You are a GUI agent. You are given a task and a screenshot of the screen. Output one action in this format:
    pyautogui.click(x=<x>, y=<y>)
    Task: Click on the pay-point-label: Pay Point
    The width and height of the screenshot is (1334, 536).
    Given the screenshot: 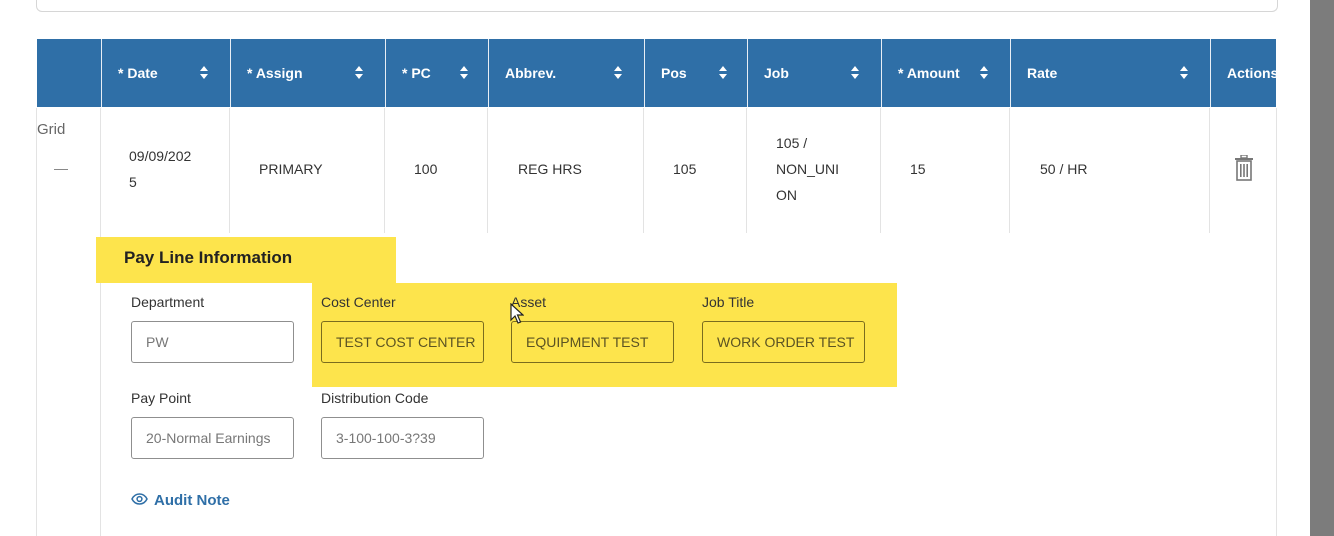 What is the action you would take?
    pyautogui.click(x=161, y=398)
    